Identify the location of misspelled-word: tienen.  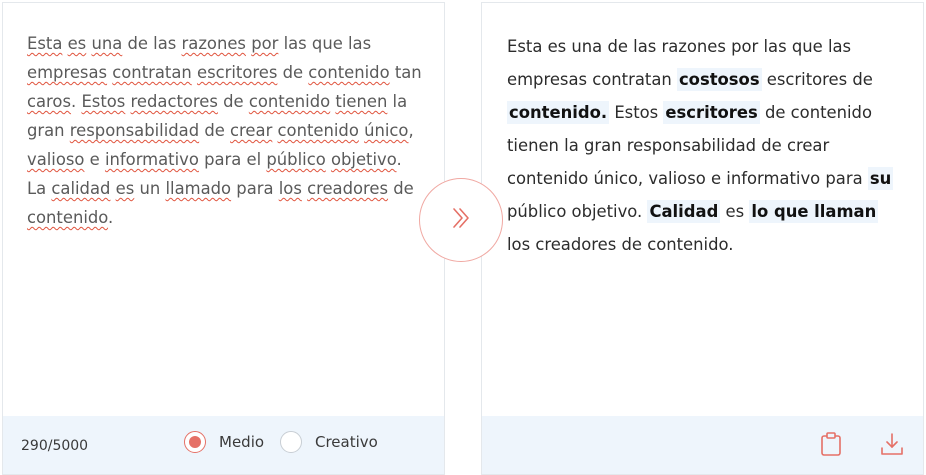
(361, 101).